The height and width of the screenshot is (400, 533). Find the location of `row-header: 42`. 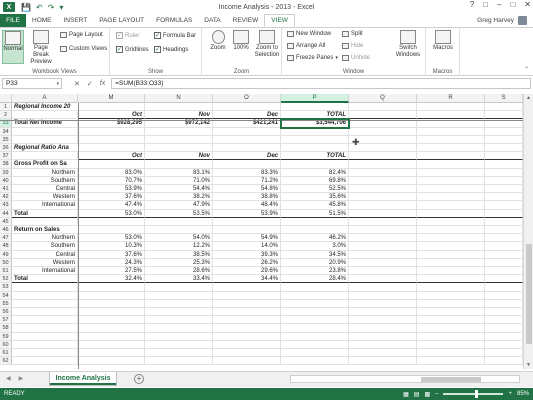

row-header: 42 is located at coordinates (6, 197).